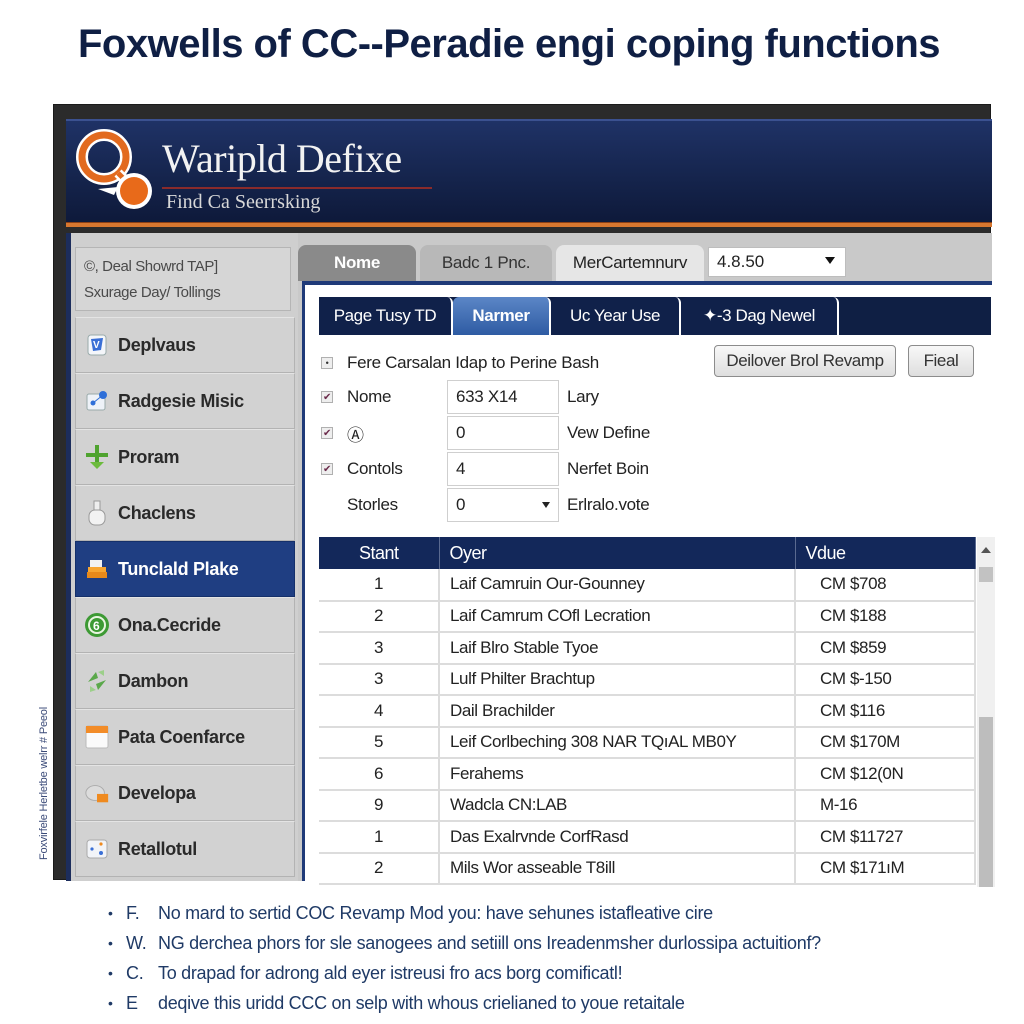  What do you see at coordinates (149, 456) in the screenshot?
I see `sidebar-item-label: Proram` at bounding box center [149, 456].